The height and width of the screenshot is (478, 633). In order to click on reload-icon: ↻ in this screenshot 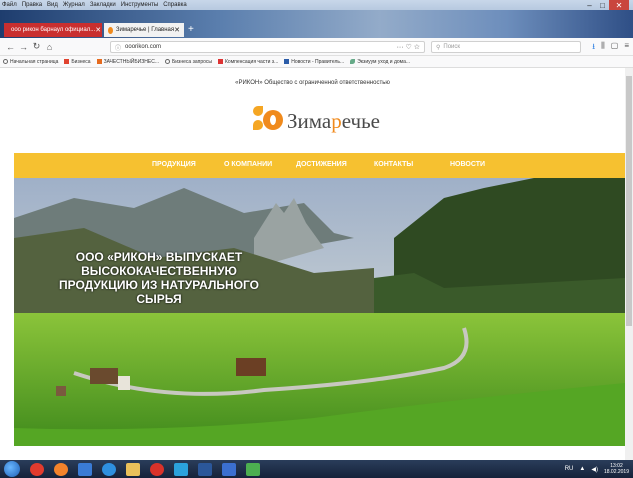, I will do `click(36, 46)`.